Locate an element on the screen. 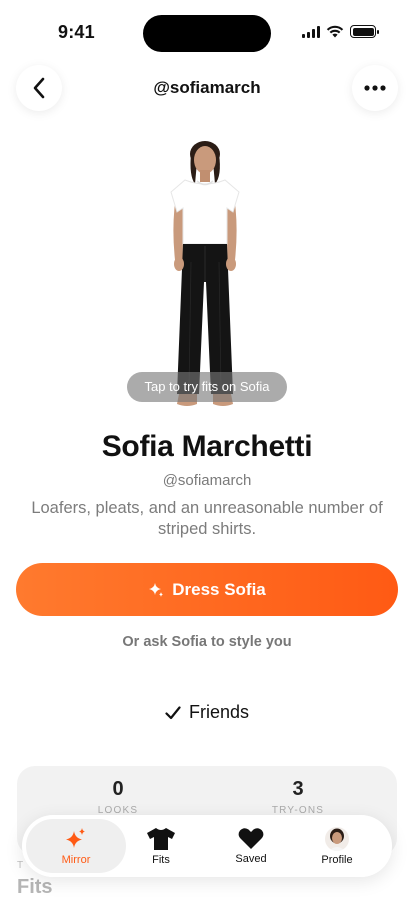  dress-button: Dress Sofia is located at coordinates (207, 589).